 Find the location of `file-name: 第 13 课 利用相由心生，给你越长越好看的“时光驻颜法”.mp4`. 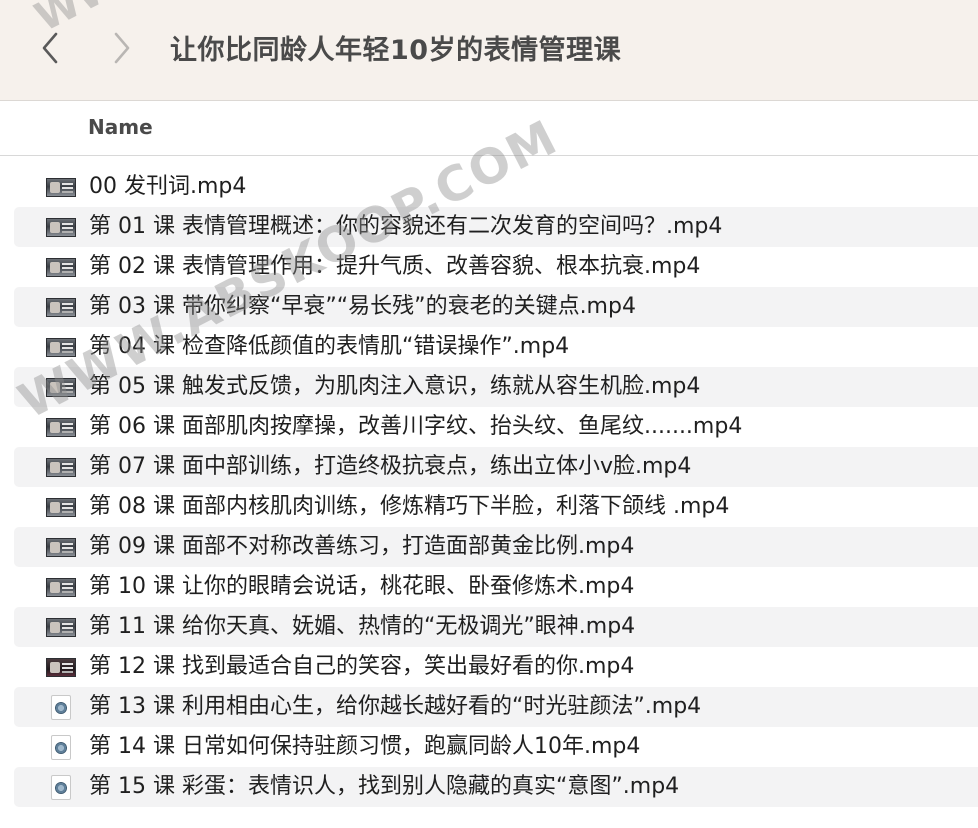

file-name: 第 13 课 利用相由心生，给你越长越好看的“时光驻颜法”.mp4 is located at coordinates (395, 706).